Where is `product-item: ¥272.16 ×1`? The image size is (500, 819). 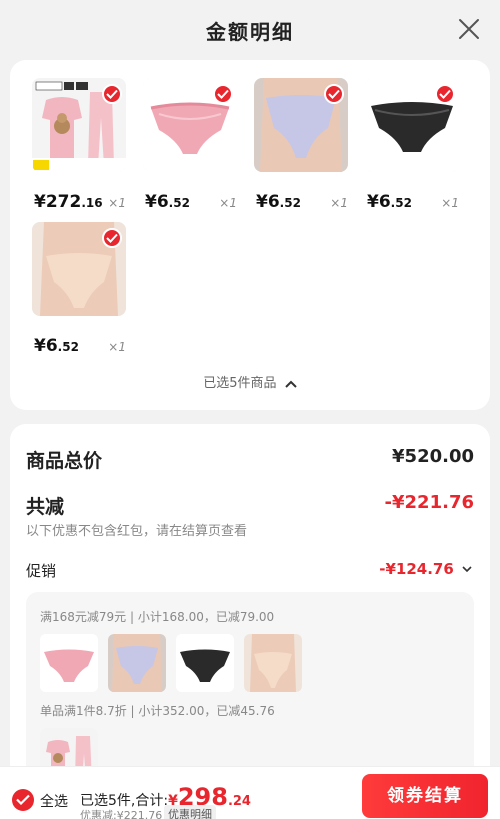 product-item: ¥272.16 ×1 is located at coordinates (80, 145).